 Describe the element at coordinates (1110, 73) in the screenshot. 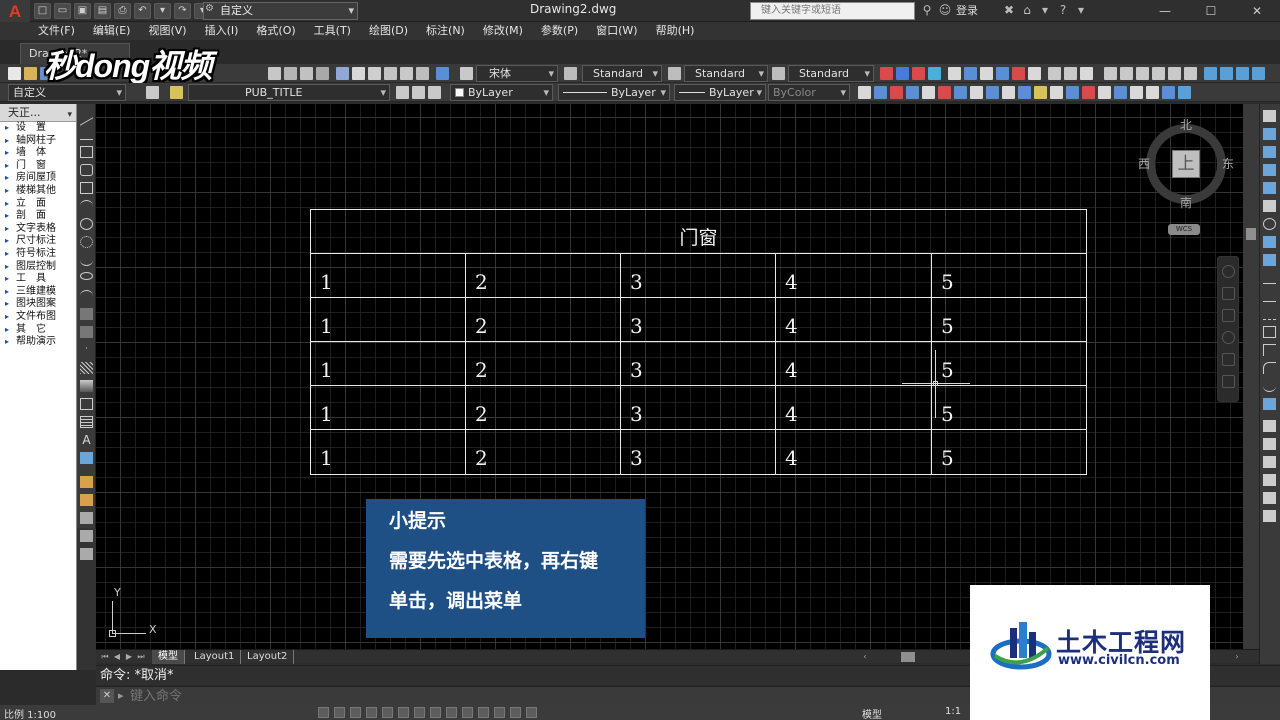

I see `snap-endpoint-icon` at that location.